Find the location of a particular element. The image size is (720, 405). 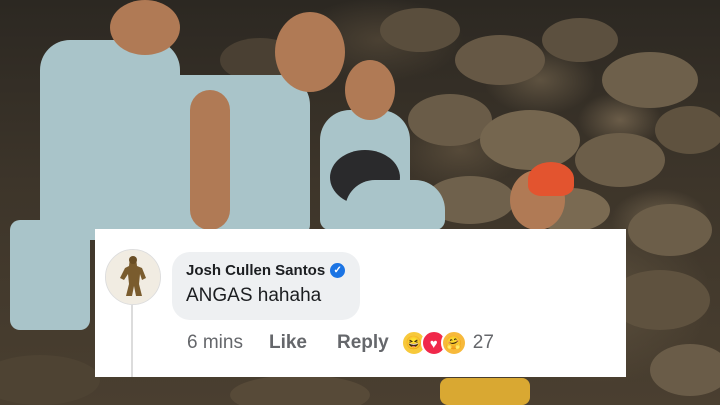

comment-text: ANGAS hahaha is located at coordinates (254, 295).